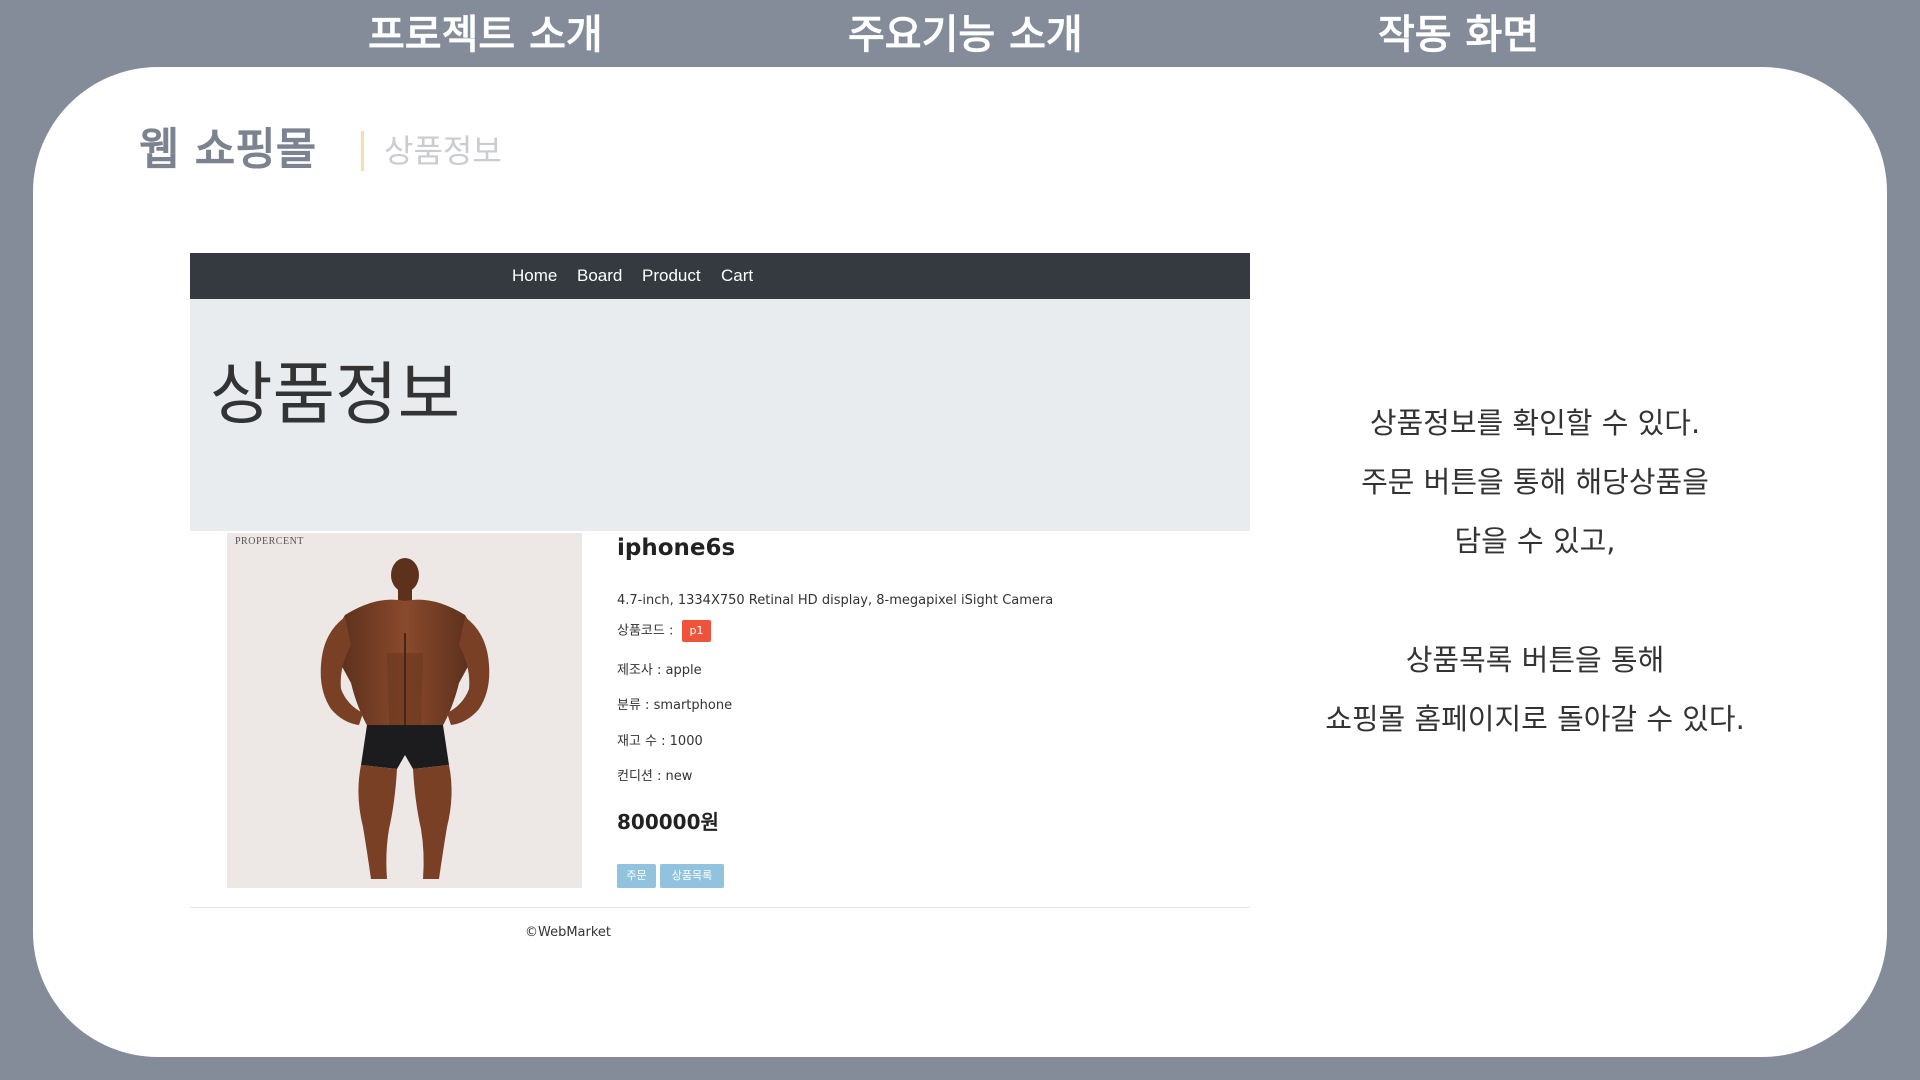  Describe the element at coordinates (1535, 541) in the screenshot. I see `description-line-3: 담을 수 있고,` at that location.